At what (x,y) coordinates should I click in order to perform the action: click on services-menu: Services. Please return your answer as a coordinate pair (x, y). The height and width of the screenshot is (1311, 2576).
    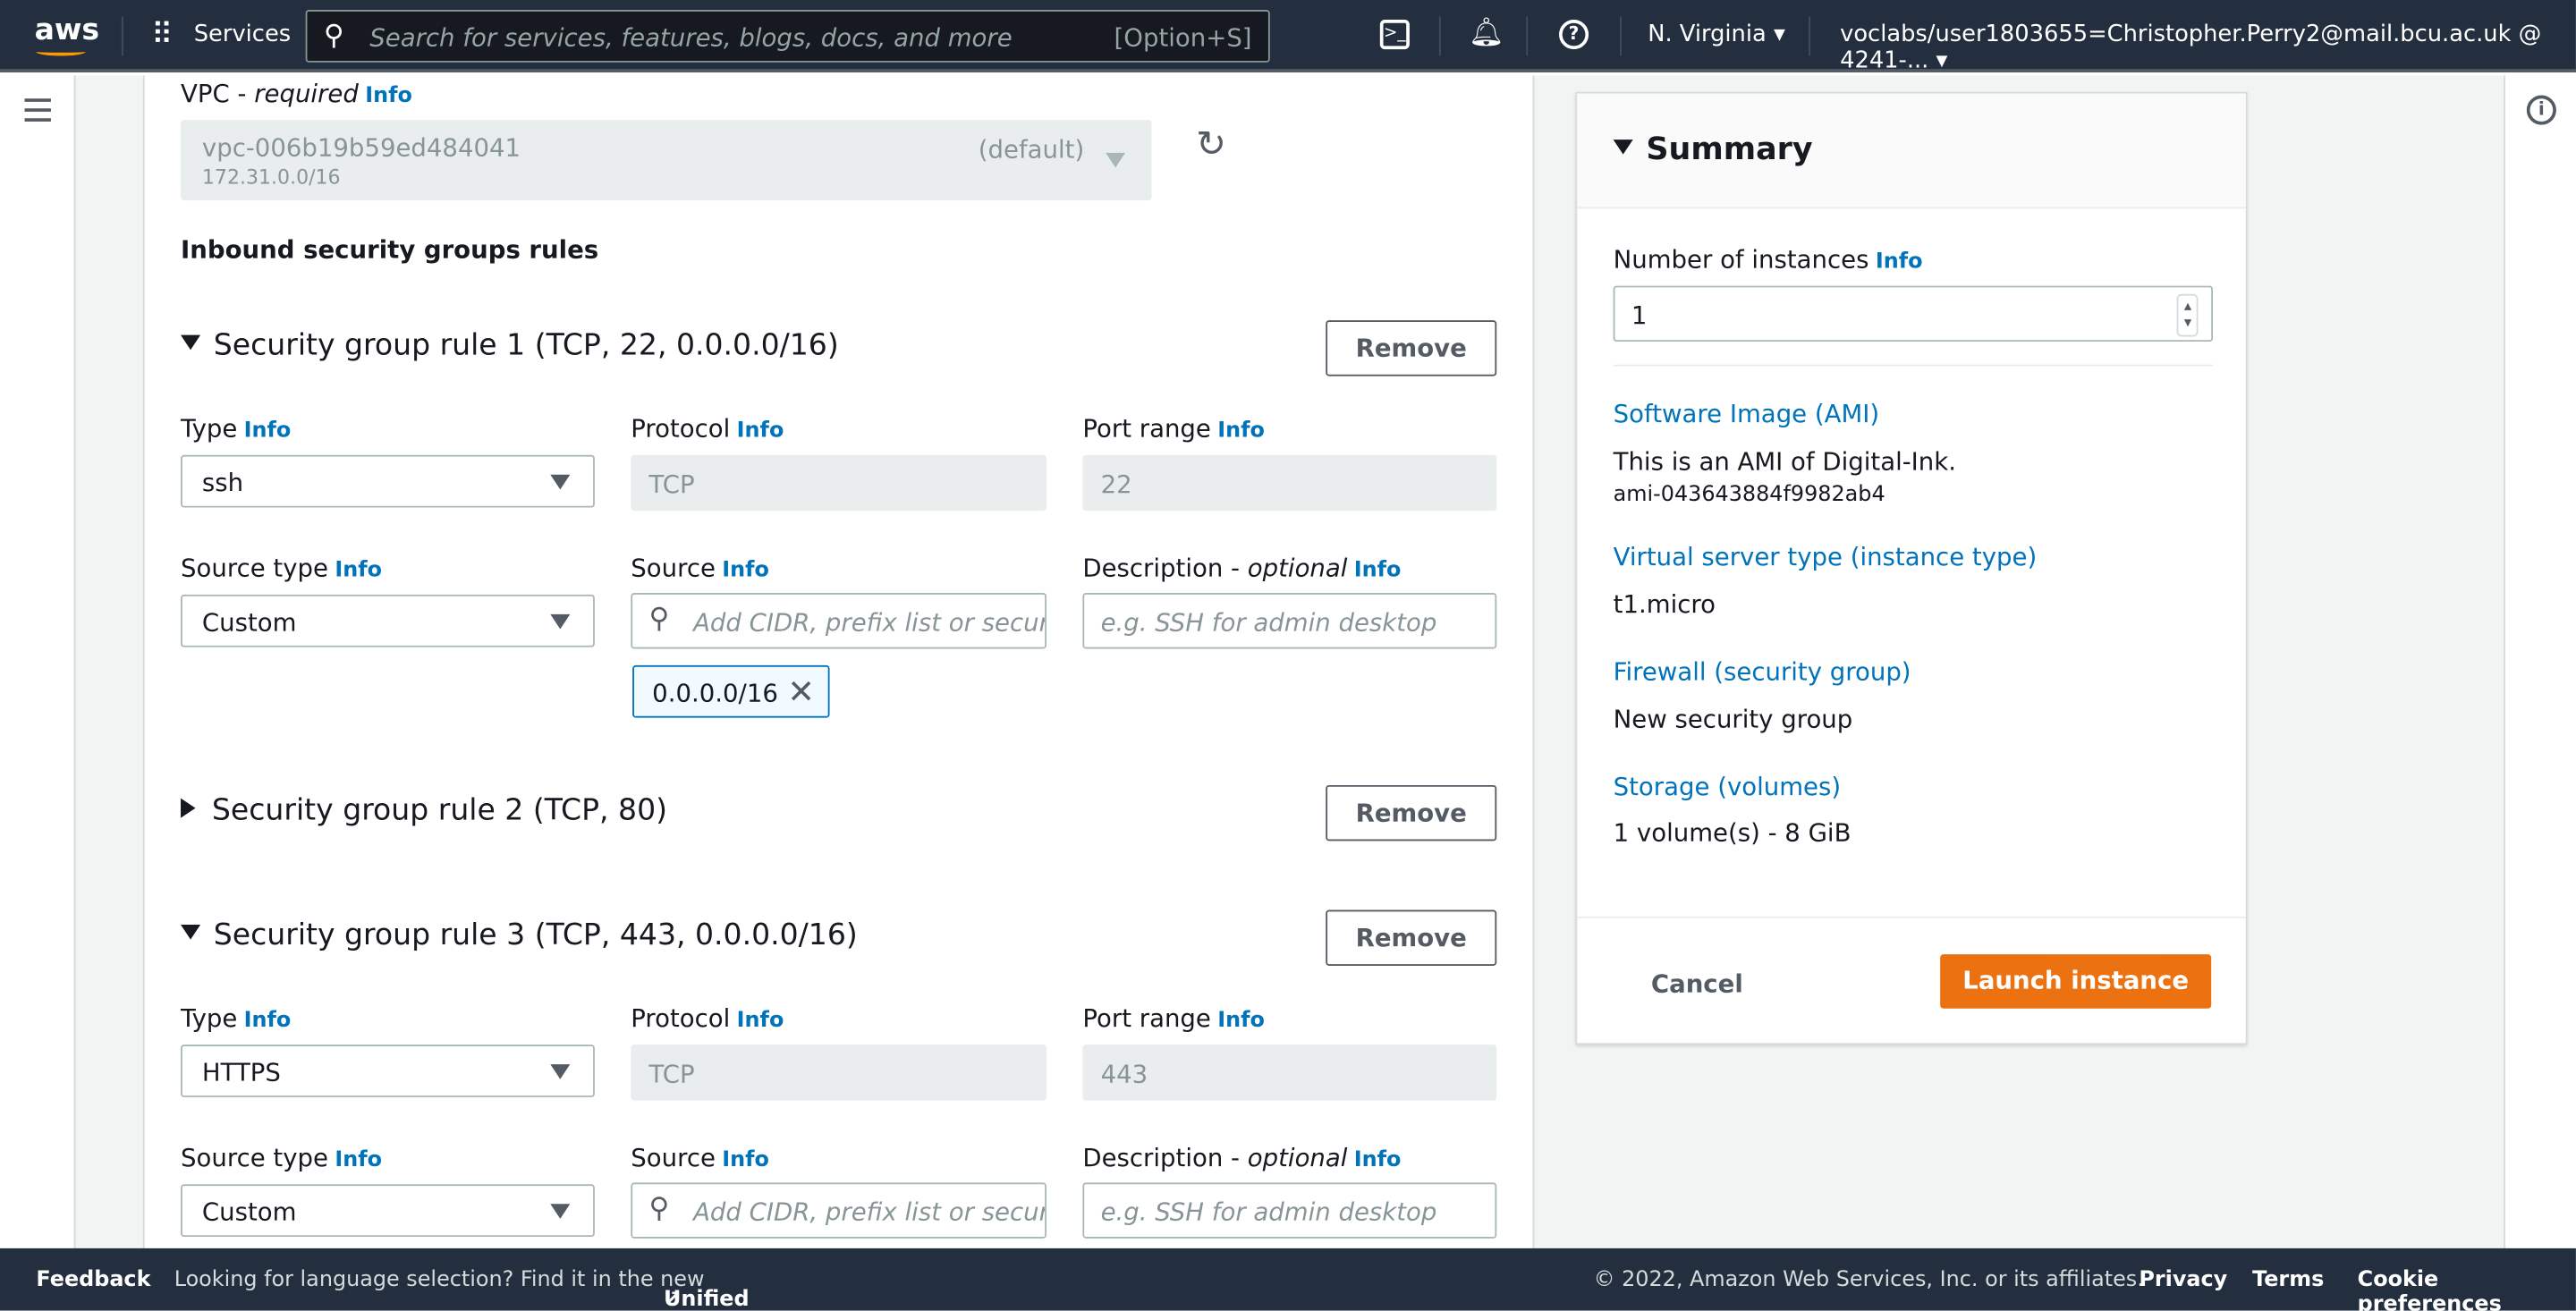
    Looking at the image, I should click on (242, 34).